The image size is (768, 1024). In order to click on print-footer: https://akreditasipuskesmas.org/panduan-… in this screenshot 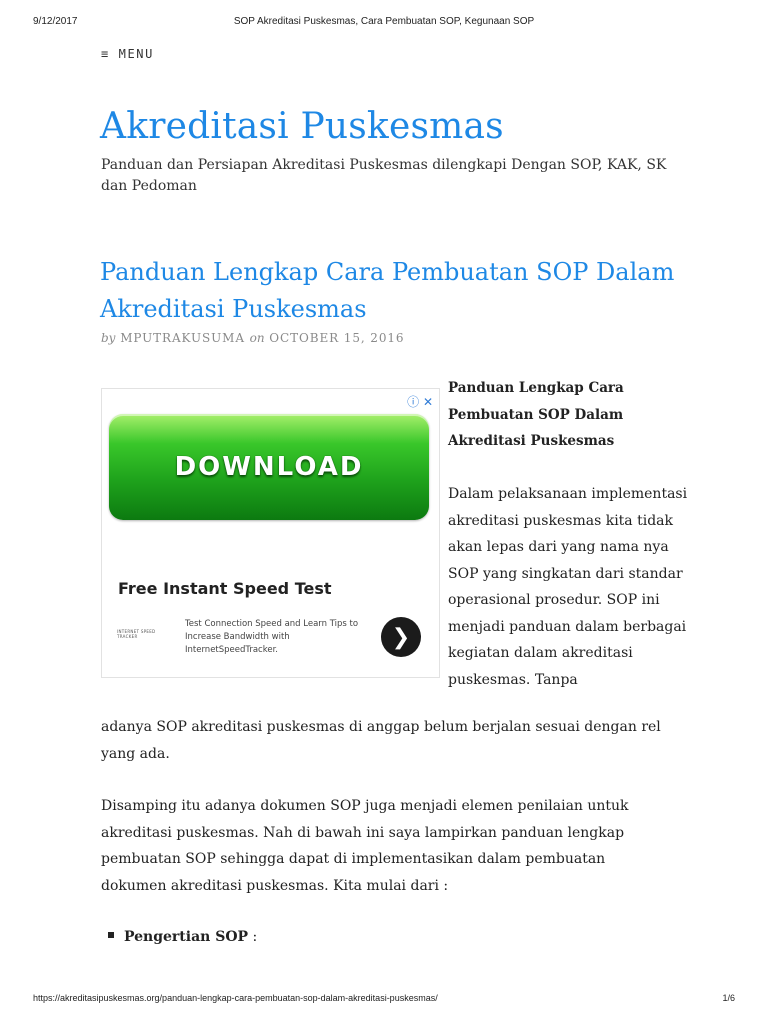, I will do `click(384, 1000)`.